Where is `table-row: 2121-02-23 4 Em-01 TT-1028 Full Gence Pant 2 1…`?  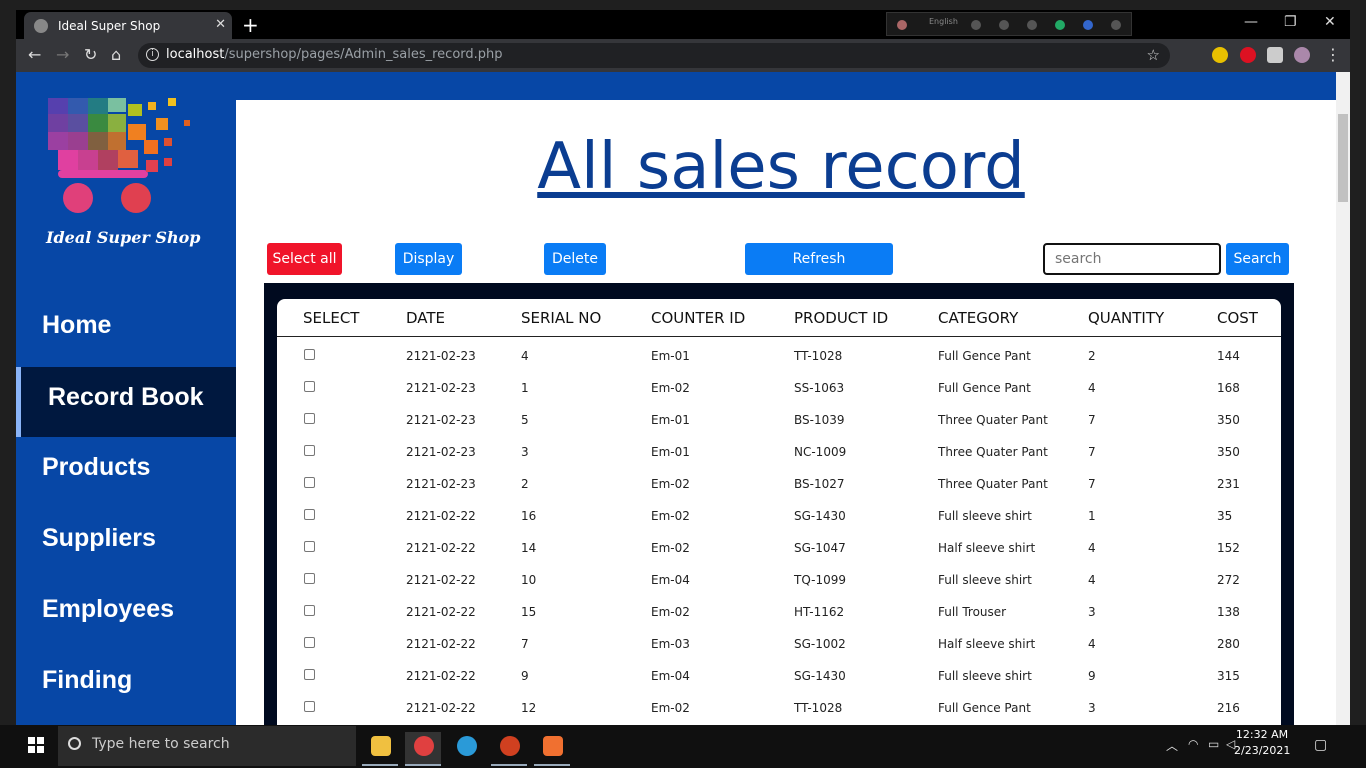 table-row: 2121-02-23 4 Em-01 TT-1028 Full Gence Pant 2 1… is located at coordinates (779, 357).